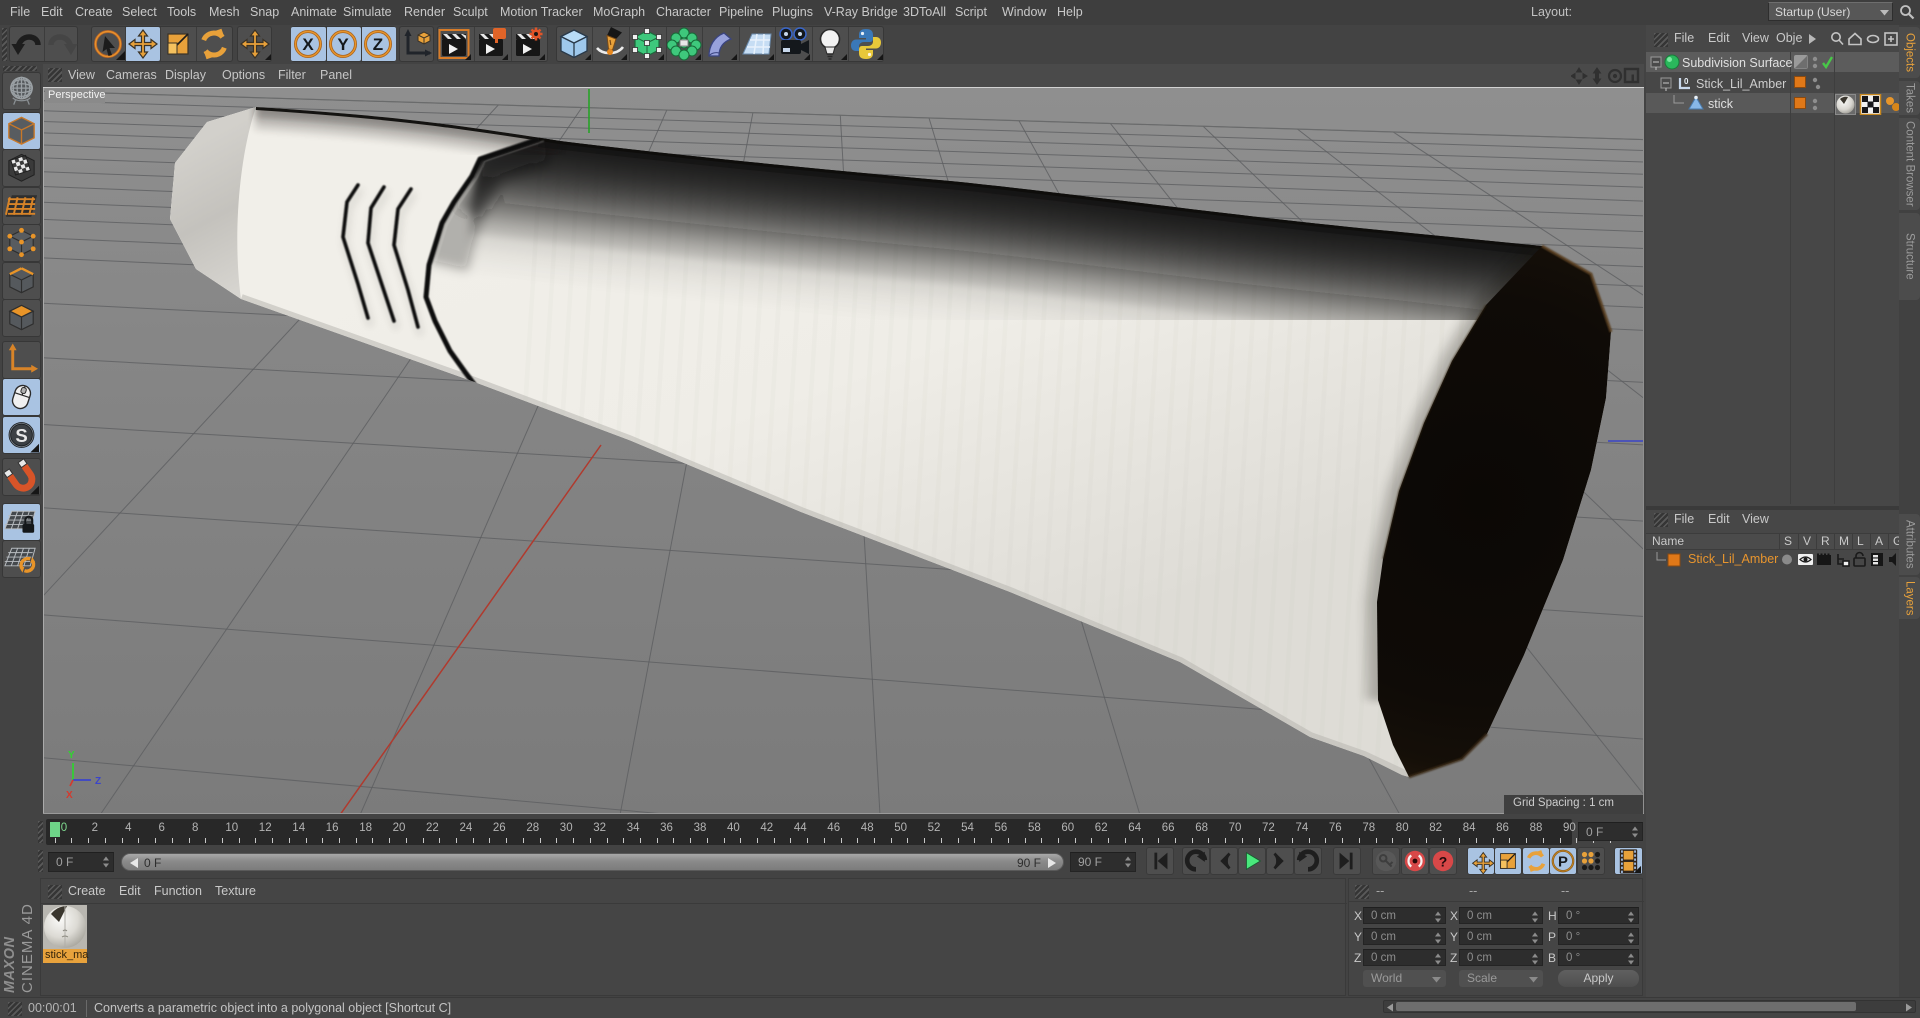 The image size is (1920, 1018). What do you see at coordinates (21, 435) in the screenshot?
I see `svg-text: S` at bounding box center [21, 435].